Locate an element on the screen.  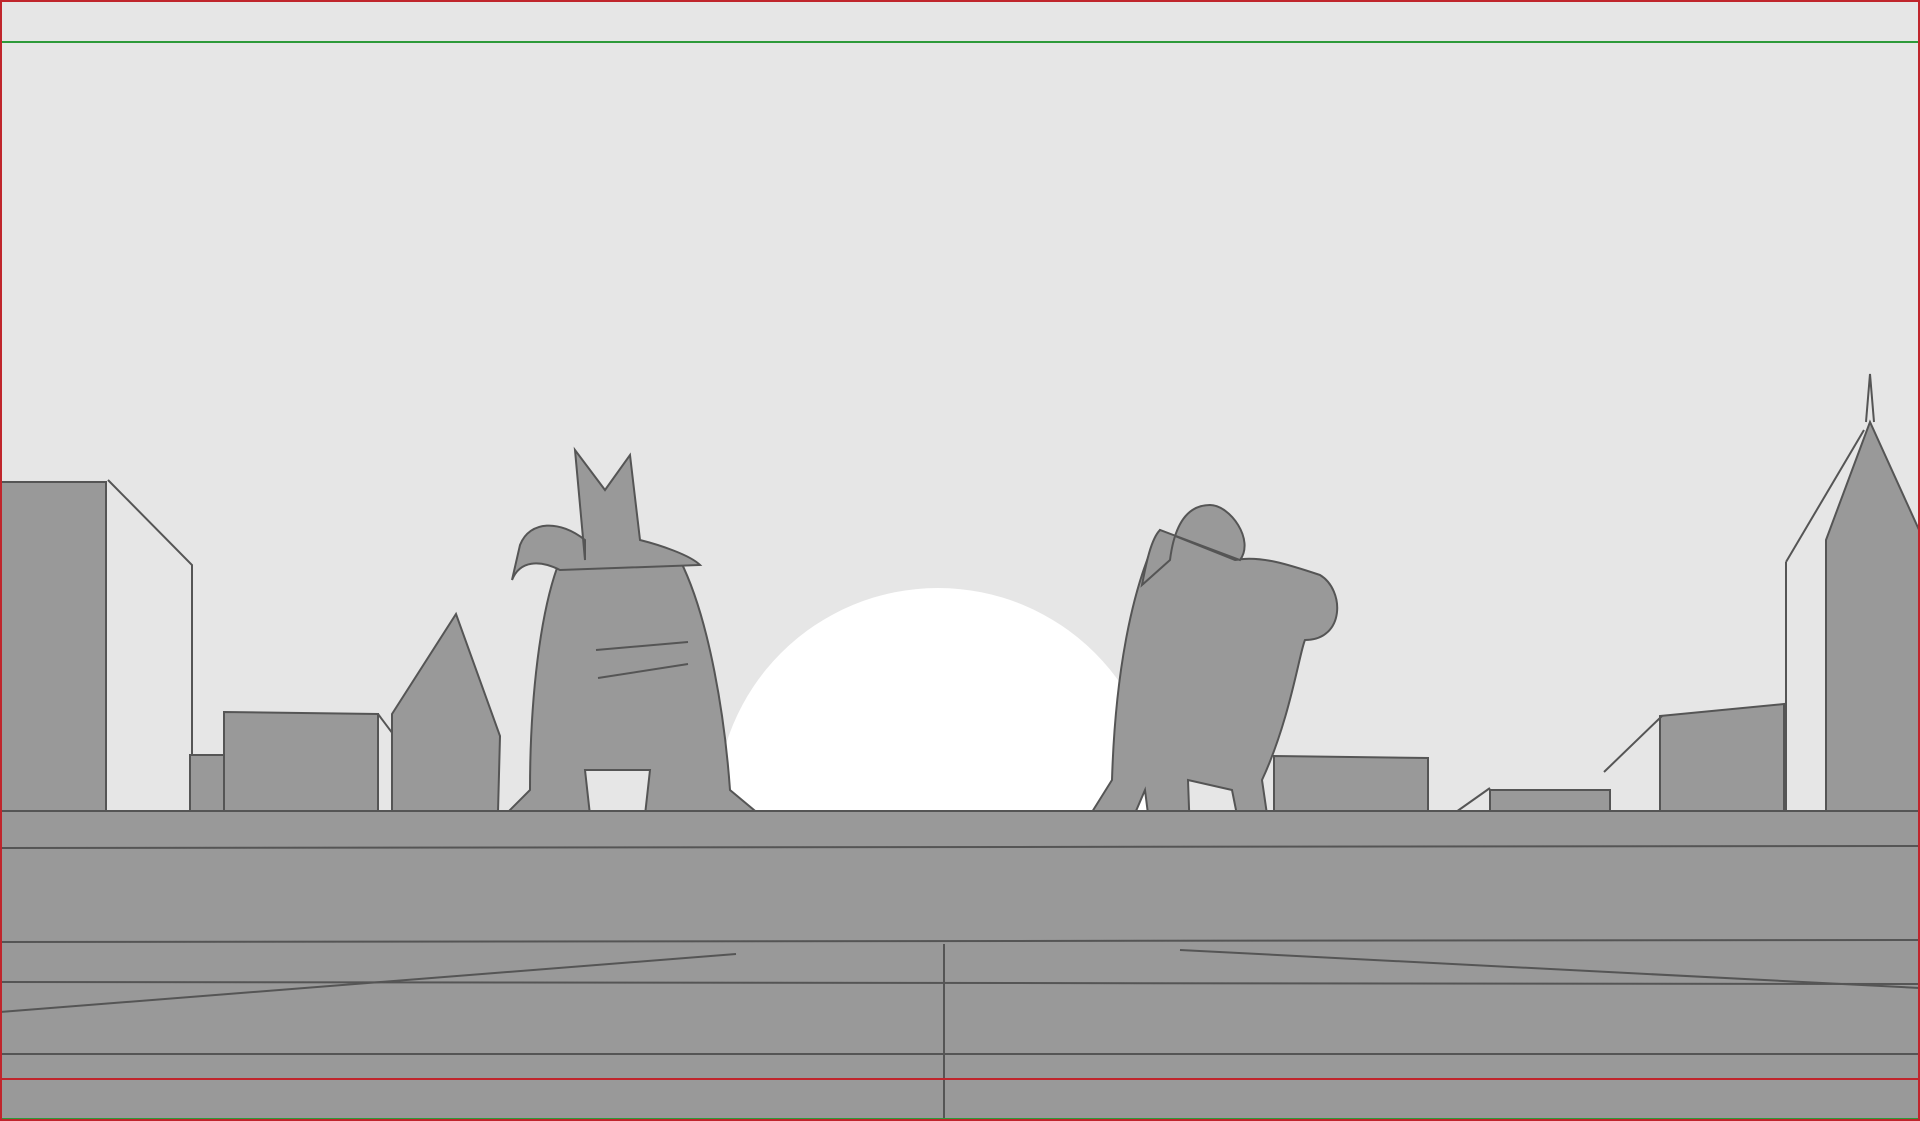
building-right-block-mid is located at coordinates (1351, 783).